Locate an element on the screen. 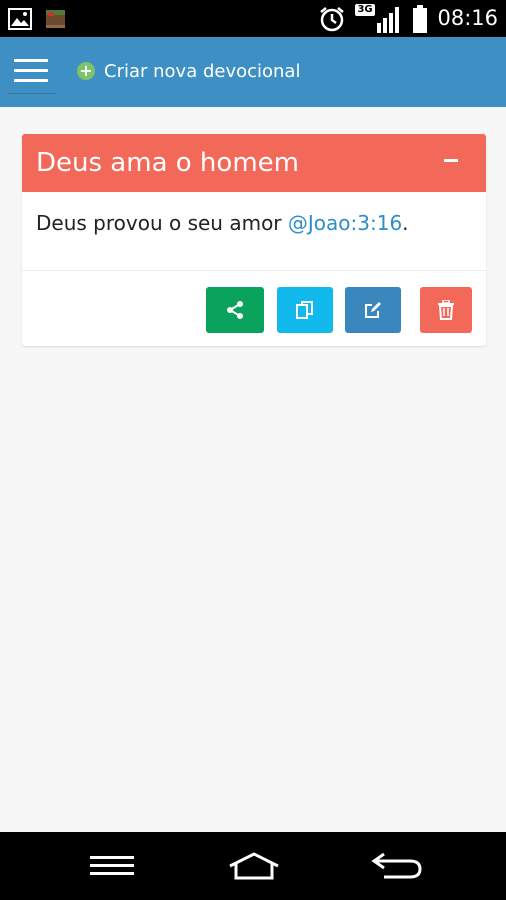 Image resolution: width=506 pixels, height=900 pixels. share-icon is located at coordinates (235, 310).